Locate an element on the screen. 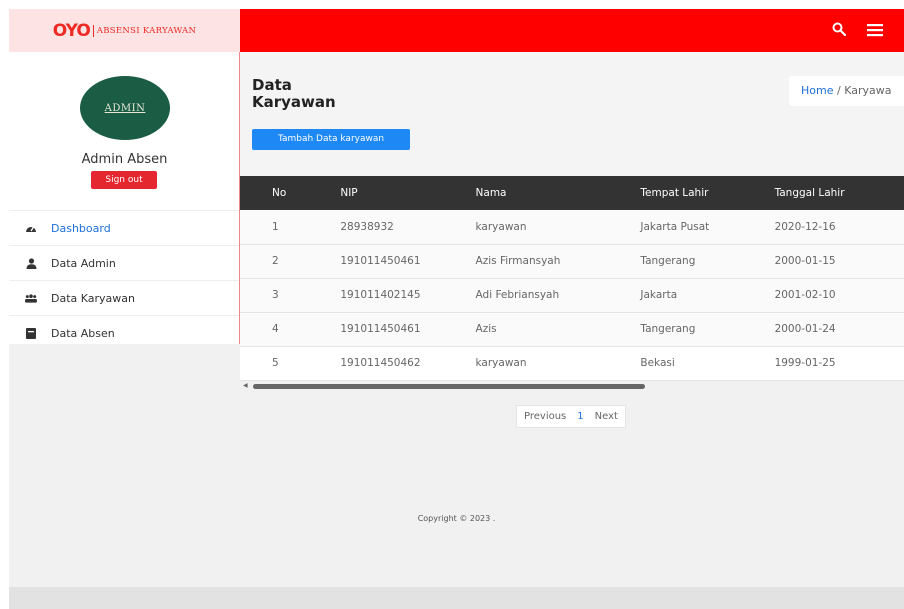 This screenshot has height=609, width=904. breadcrumb-current: Karyawa is located at coordinates (868, 90).